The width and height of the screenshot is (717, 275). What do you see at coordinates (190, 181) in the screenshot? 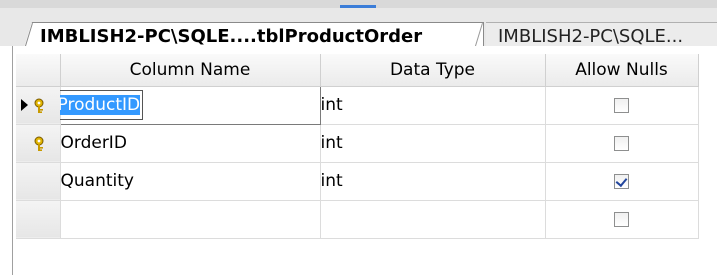
I see `column-name-cell: Quantity` at bounding box center [190, 181].